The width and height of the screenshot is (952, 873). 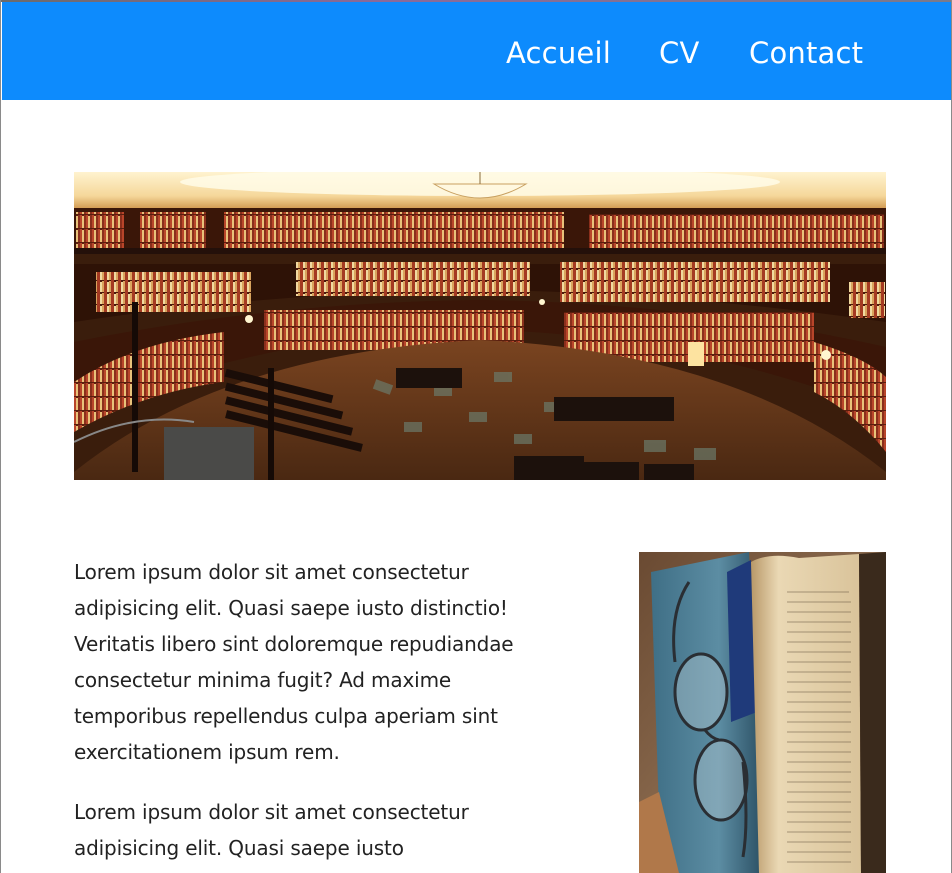 I want to click on nav-link-cv: CV, so click(x=679, y=53).